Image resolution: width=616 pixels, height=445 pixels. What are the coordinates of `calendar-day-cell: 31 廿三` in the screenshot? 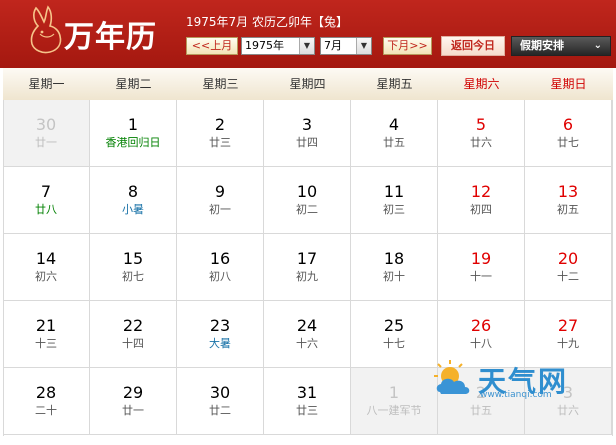 It's located at (307, 401).